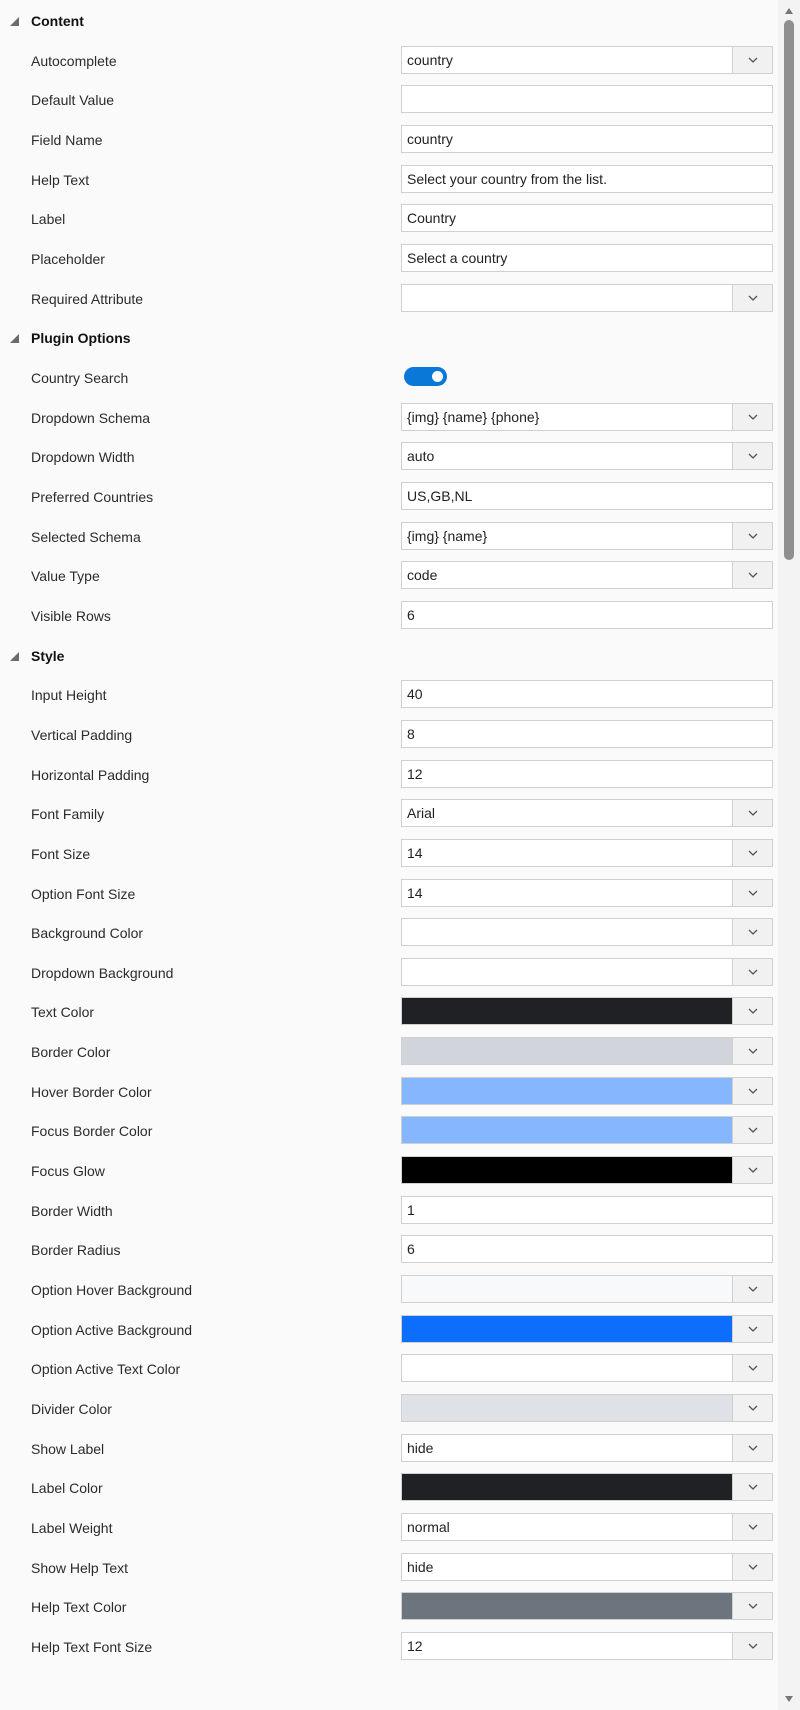 This screenshot has height=1710, width=800. What do you see at coordinates (587, 218) in the screenshot?
I see `label-input: Country` at bounding box center [587, 218].